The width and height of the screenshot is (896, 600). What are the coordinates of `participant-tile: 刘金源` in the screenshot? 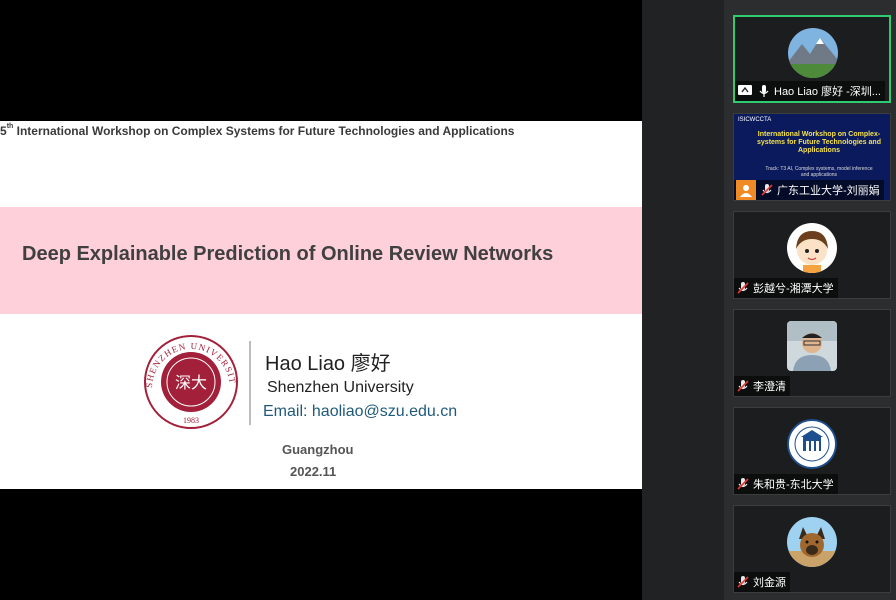 It's located at (812, 549).